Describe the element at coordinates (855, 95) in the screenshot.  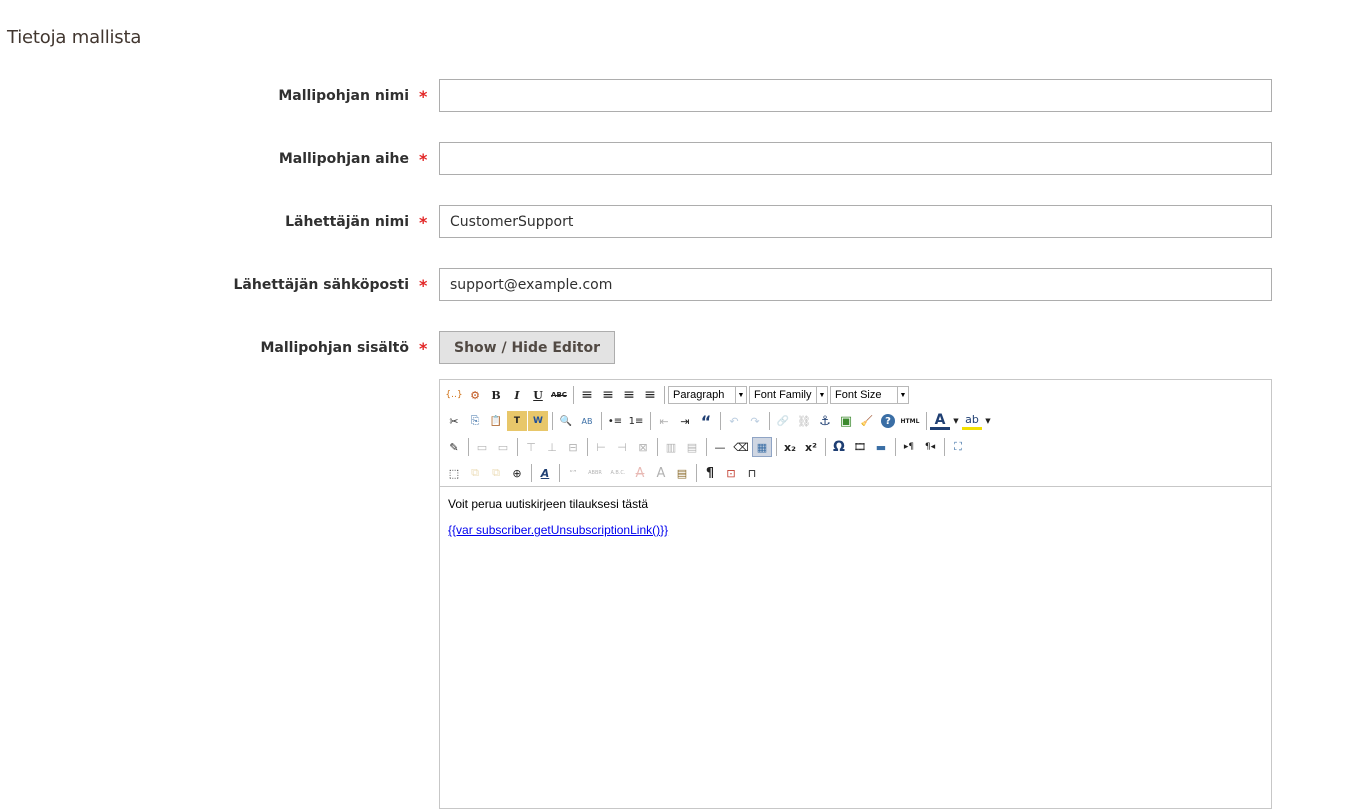
I see `template-name-input` at that location.